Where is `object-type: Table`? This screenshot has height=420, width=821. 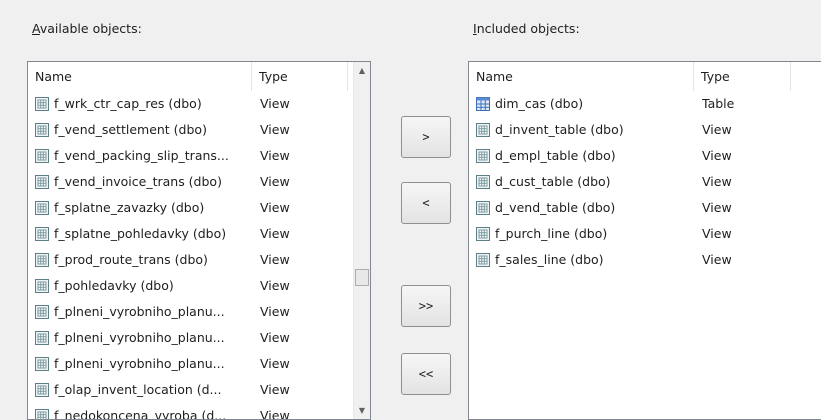 object-type: Table is located at coordinates (718, 103).